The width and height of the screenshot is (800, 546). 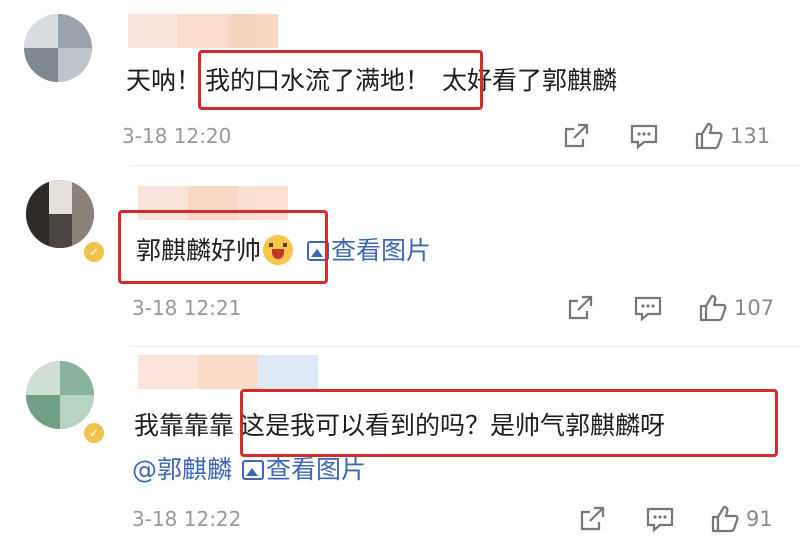 I want to click on comment-time: 3-18 12:21, so click(x=187, y=308).